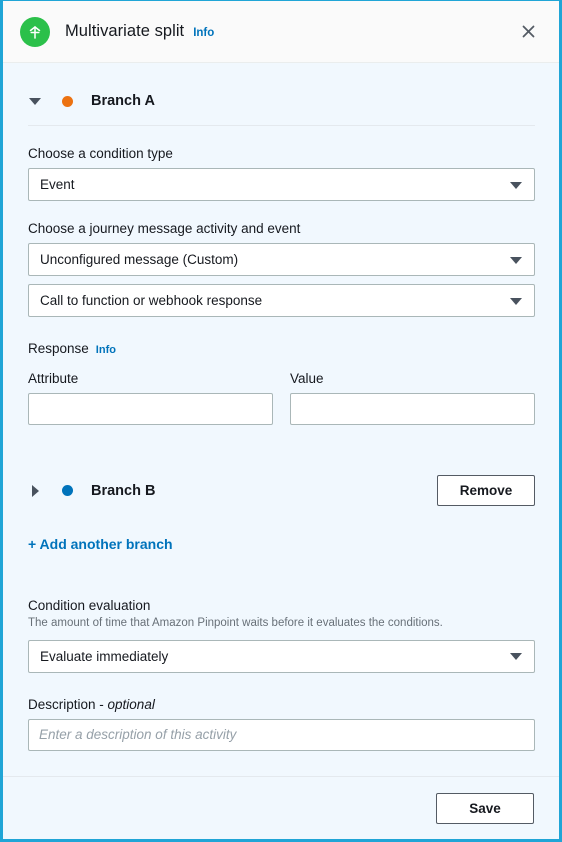 The height and width of the screenshot is (842, 562). What do you see at coordinates (53, 378) in the screenshot?
I see `attribute-label: Attribute` at bounding box center [53, 378].